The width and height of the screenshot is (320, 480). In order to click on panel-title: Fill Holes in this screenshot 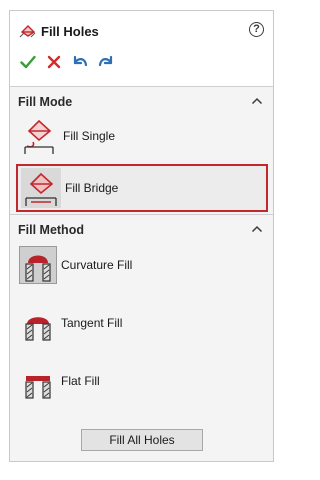, I will do `click(70, 31)`.